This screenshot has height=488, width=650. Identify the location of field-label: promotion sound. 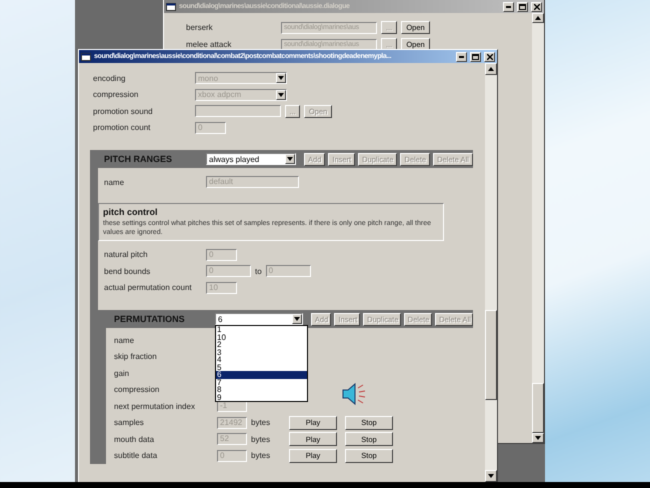
(123, 111).